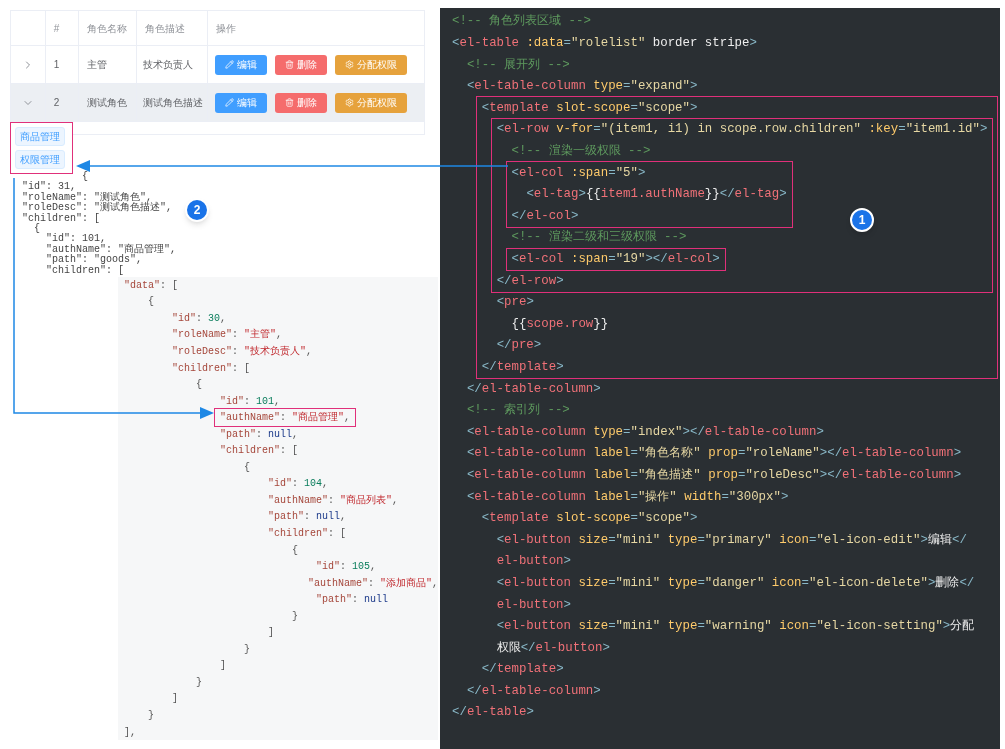 The width and height of the screenshot is (1005, 749). What do you see at coordinates (627, 497) in the screenshot?
I see `code-line: <el-table-column label="操作" width="300px">` at bounding box center [627, 497].